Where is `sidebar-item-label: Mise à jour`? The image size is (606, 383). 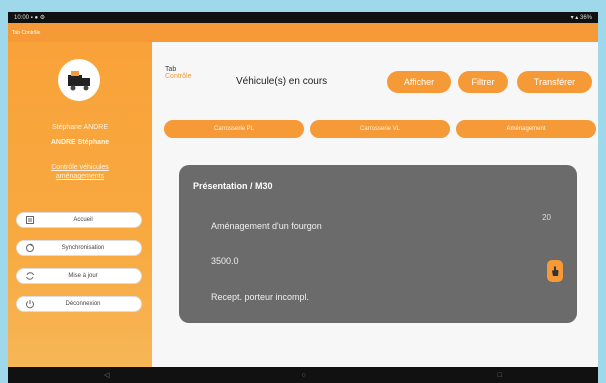 sidebar-item-label: Mise à jour is located at coordinates (83, 276).